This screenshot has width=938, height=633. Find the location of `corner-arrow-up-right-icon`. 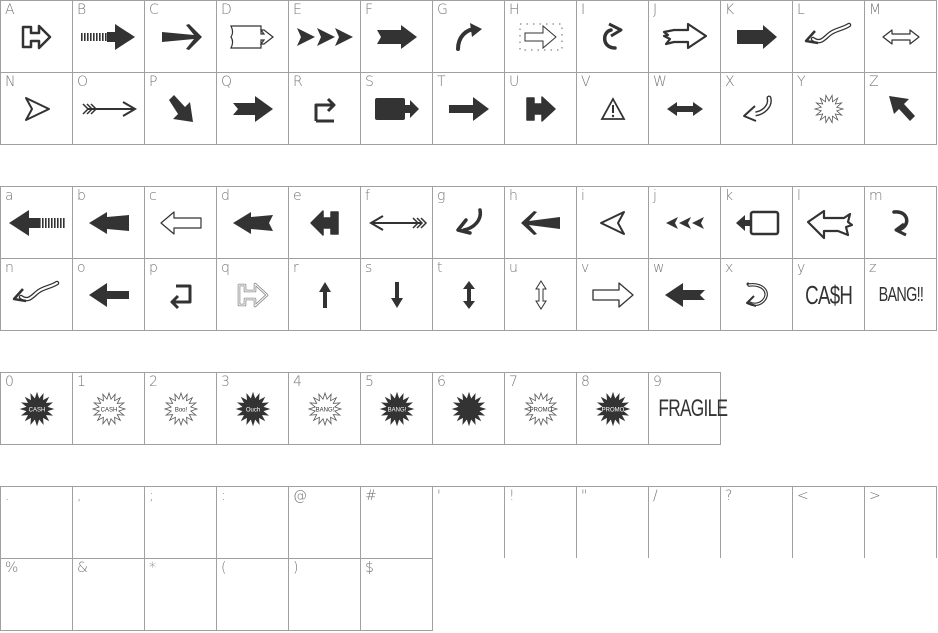

corner-arrow-up-right-icon is located at coordinates (325, 109).